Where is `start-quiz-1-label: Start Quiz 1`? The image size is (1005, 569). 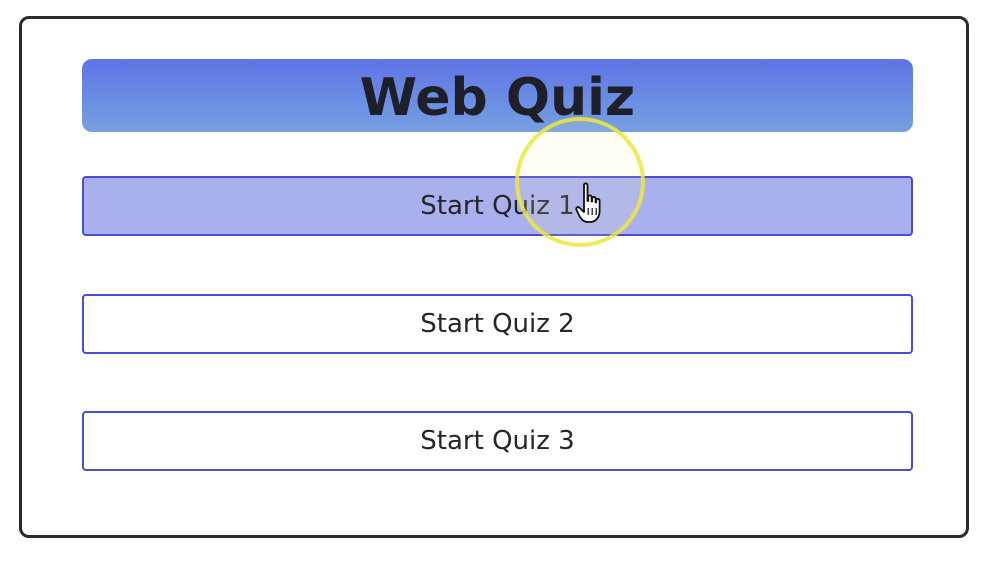 start-quiz-1-label: Start Quiz 1 is located at coordinates (497, 206).